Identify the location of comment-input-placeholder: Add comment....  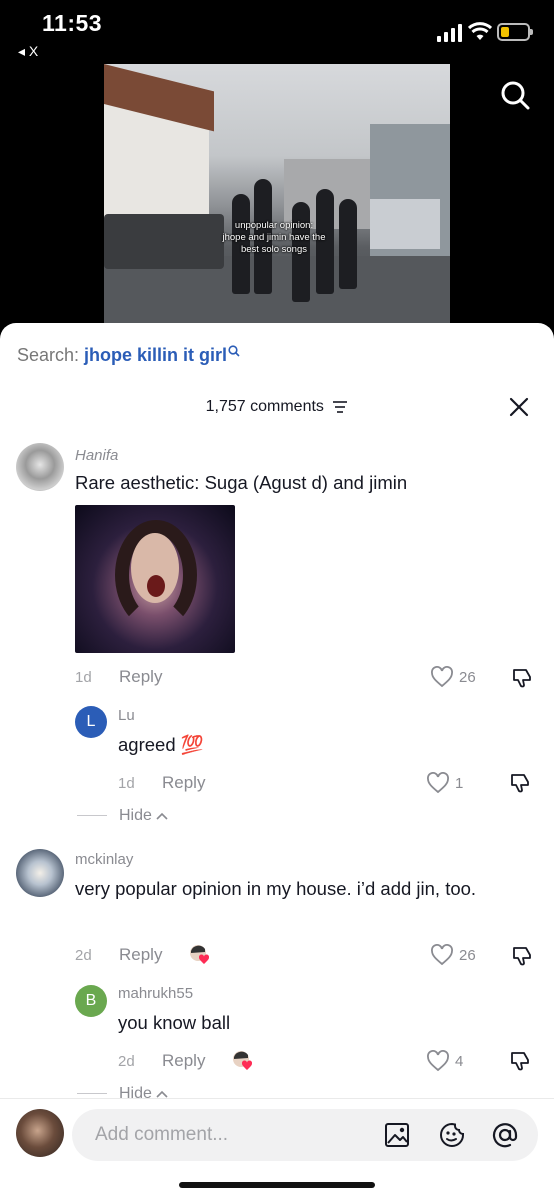
(162, 1134).